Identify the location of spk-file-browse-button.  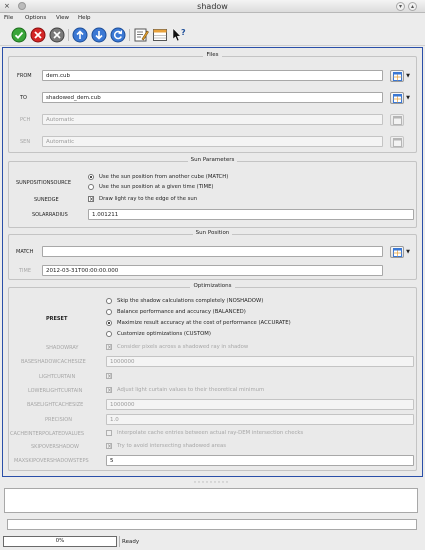
(397, 142).